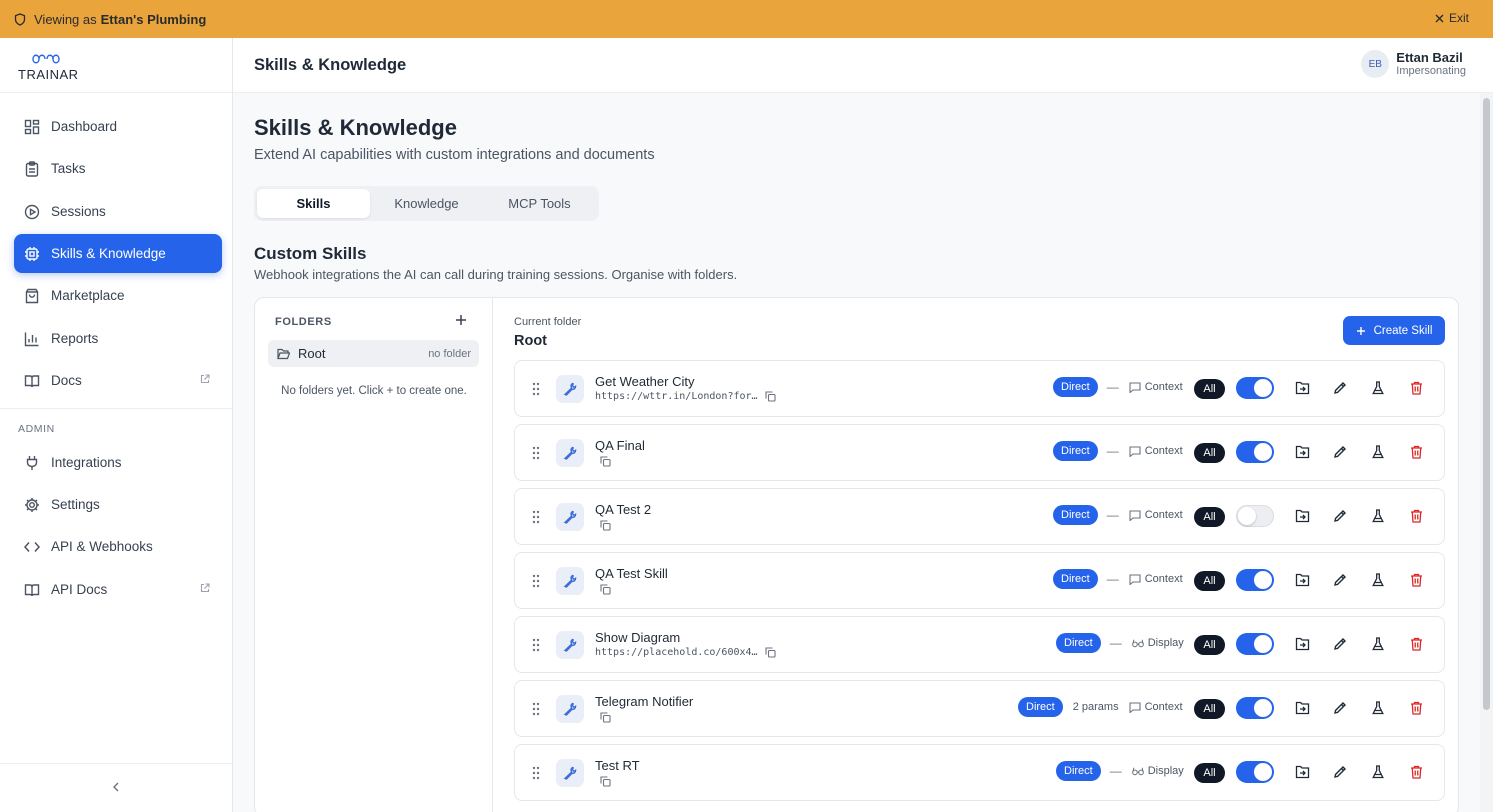 This screenshot has height=812, width=1493. What do you see at coordinates (1394, 330) in the screenshot?
I see `create-skill-button: Create Skill` at bounding box center [1394, 330].